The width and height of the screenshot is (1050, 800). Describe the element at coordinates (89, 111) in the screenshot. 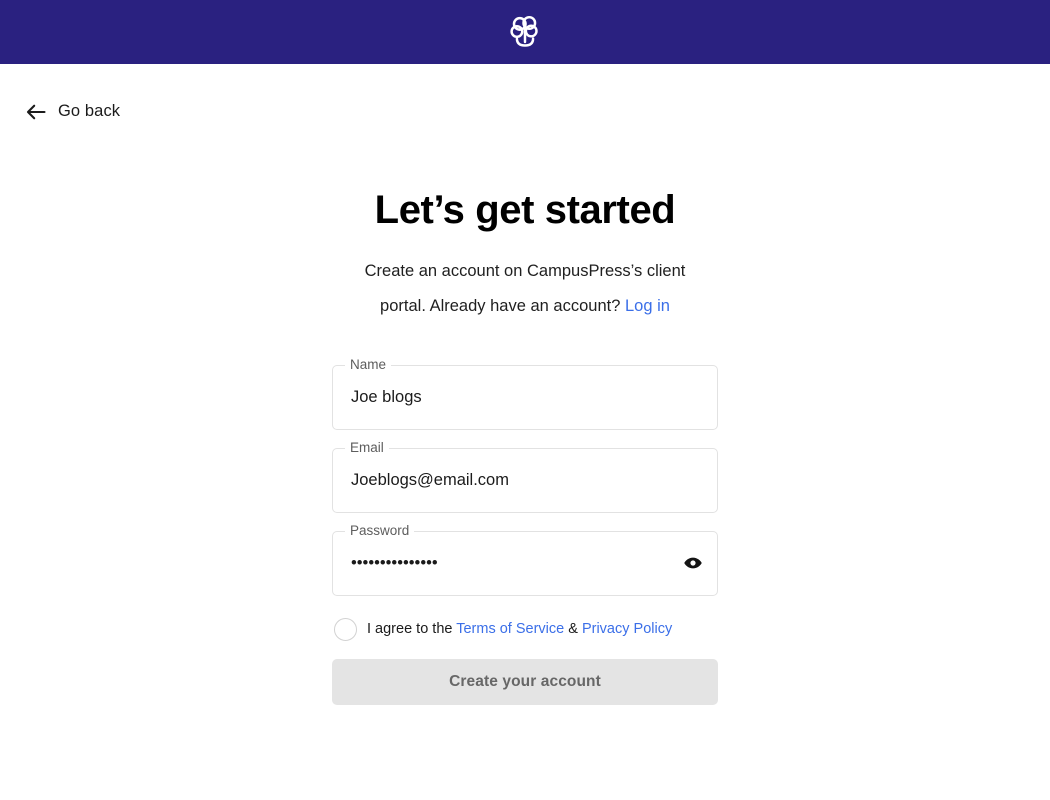

I see `go-back-label: Go back` at that location.